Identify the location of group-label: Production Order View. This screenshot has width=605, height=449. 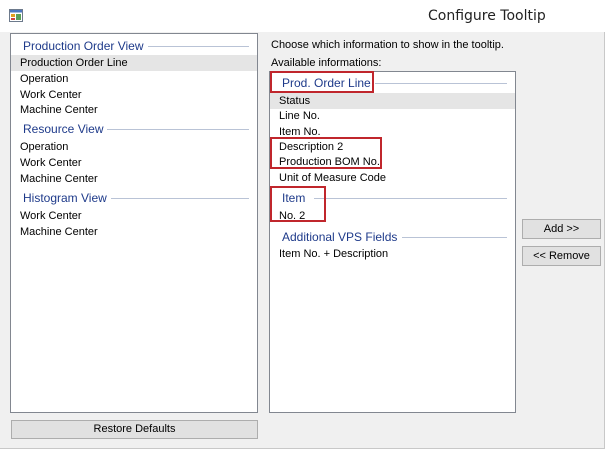
(85, 46).